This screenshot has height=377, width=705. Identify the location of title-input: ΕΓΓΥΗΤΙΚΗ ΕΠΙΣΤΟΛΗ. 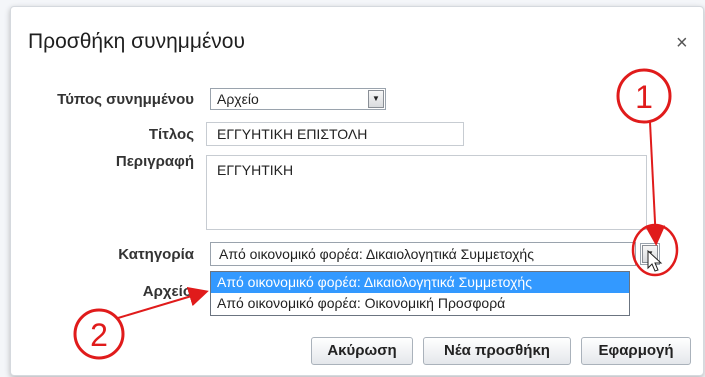
(335, 134).